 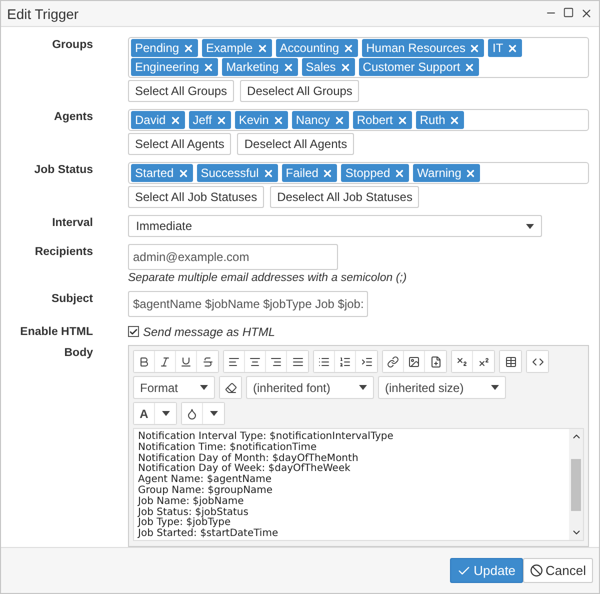 What do you see at coordinates (300, 91) in the screenshot?
I see `select-button: Deselect All Groups` at bounding box center [300, 91].